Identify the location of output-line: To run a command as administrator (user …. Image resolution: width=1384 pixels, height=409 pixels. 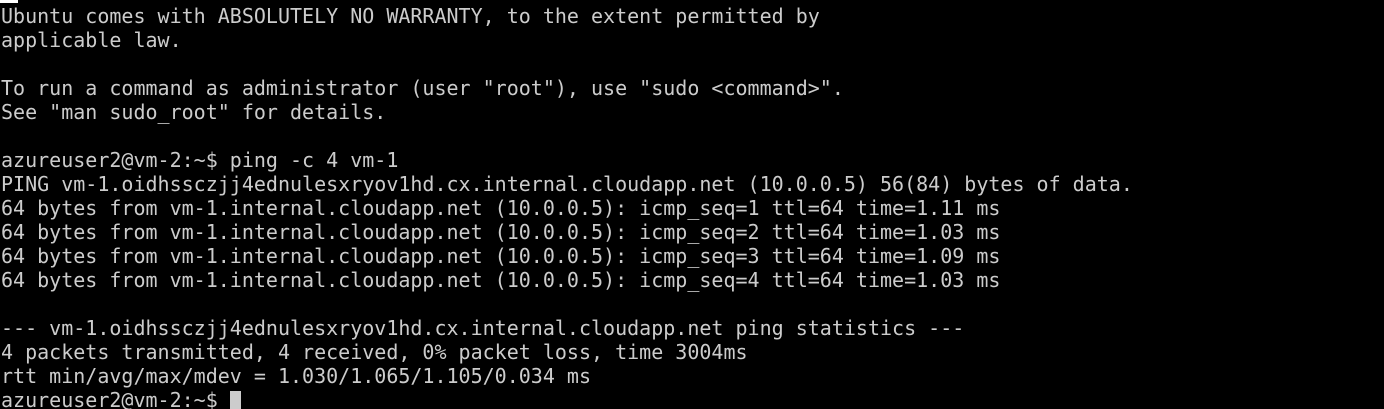
(422, 88).